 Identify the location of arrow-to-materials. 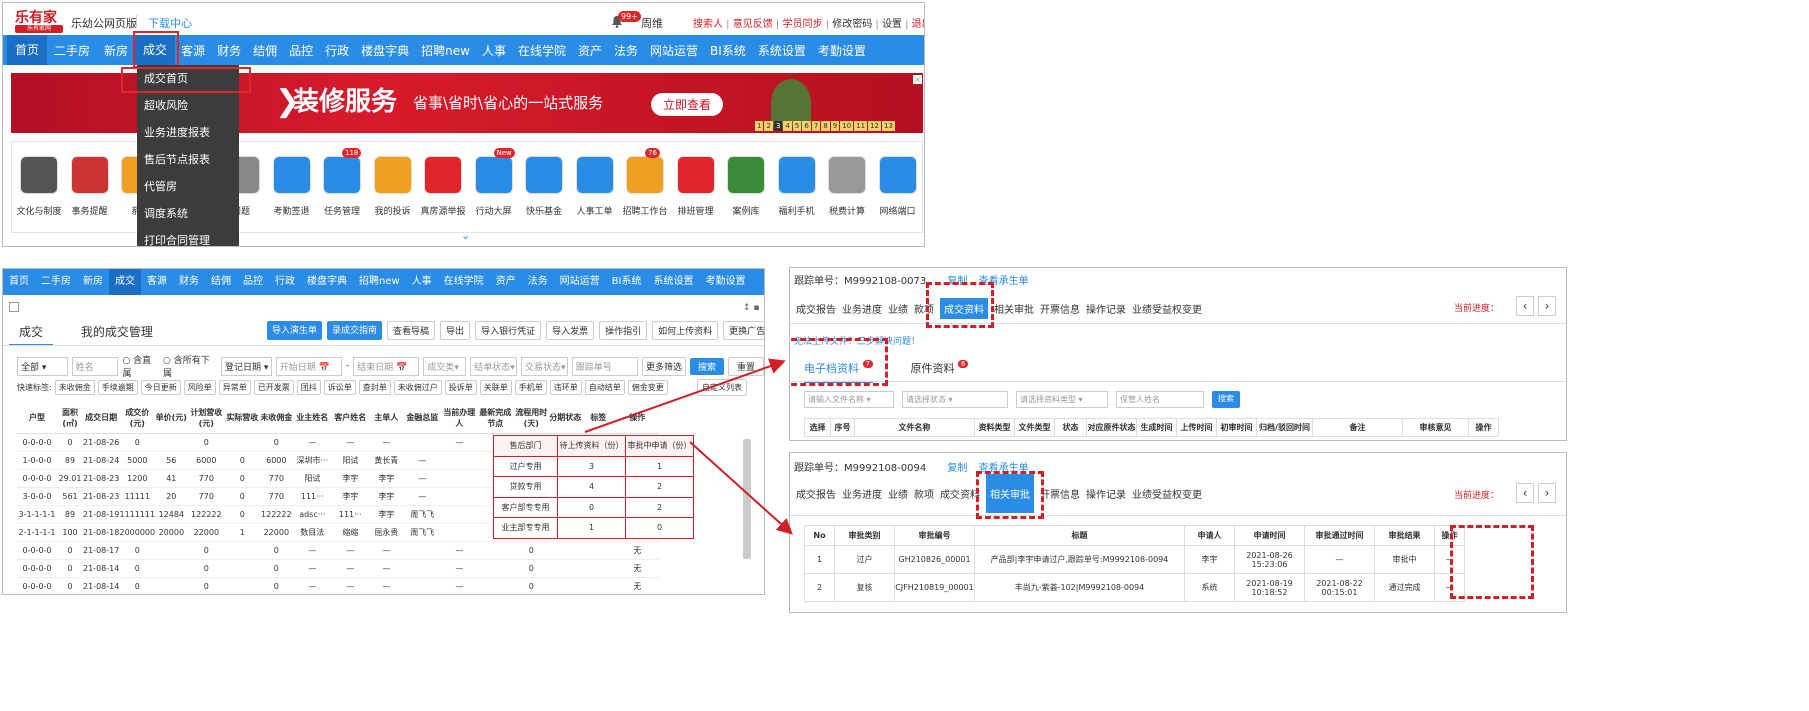
(685, 395).